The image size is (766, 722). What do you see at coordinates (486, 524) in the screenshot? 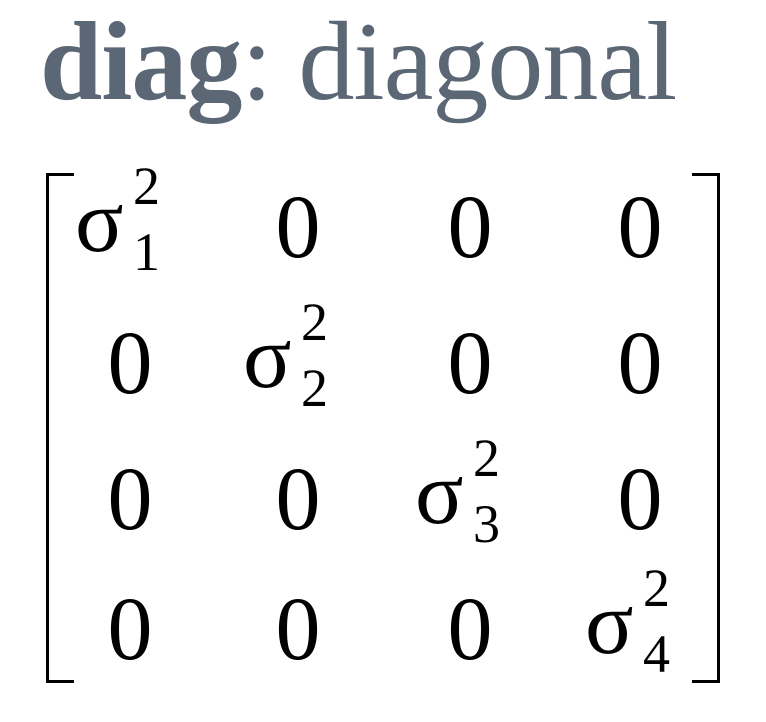
I see `subscript: 3` at bounding box center [486, 524].